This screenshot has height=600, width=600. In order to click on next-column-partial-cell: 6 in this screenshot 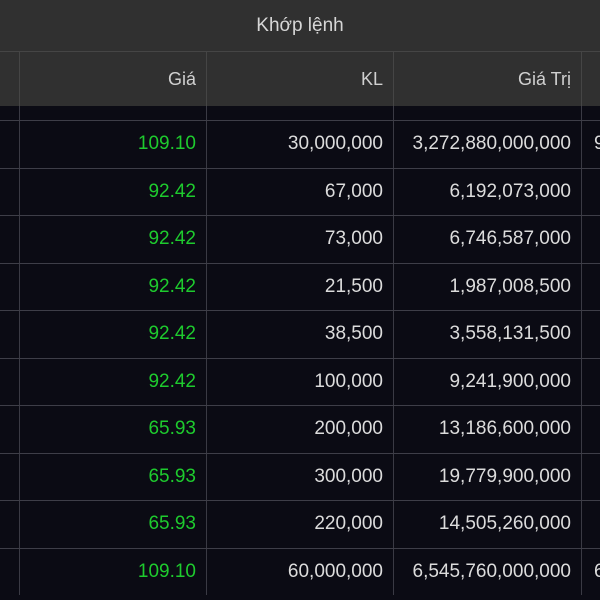, I will do `click(590, 571)`.